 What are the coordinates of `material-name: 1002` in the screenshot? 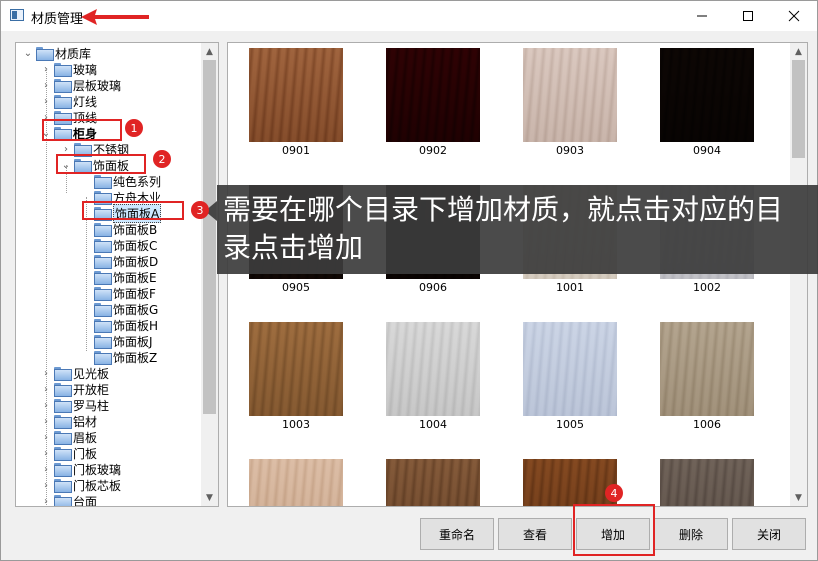 It's located at (707, 287).